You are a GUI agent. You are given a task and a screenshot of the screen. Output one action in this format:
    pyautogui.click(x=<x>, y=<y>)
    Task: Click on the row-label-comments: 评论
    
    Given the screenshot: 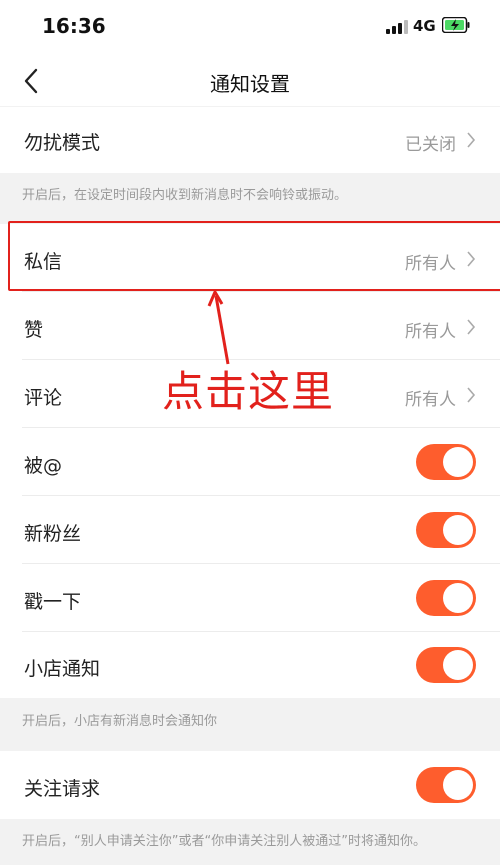 What is the action you would take?
    pyautogui.click(x=43, y=398)
    